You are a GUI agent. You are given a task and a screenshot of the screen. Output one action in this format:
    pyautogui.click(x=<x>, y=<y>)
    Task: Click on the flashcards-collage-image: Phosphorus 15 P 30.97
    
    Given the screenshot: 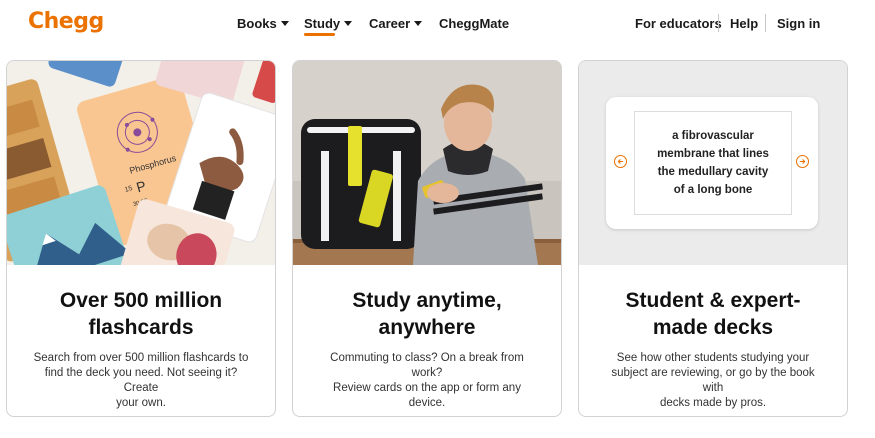 What is the action you would take?
    pyautogui.click(x=141, y=163)
    